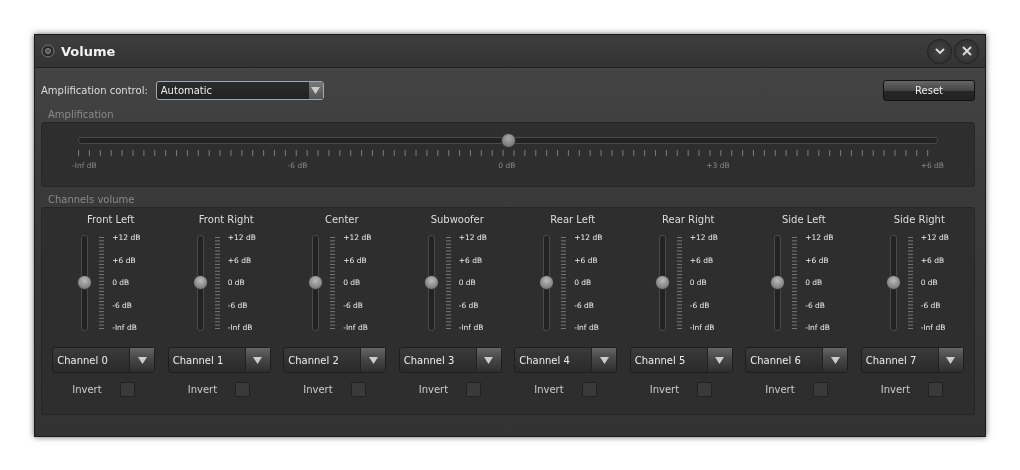  Describe the element at coordinates (81, 114) in the screenshot. I see `section-title: Amplification` at that location.